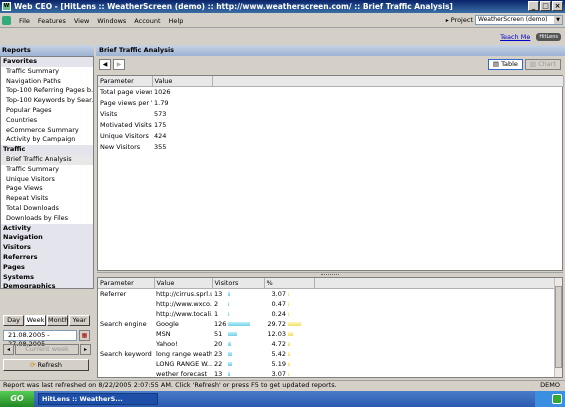  Describe the element at coordinates (327, 304) in the screenshot. I see `table-row: http://www.wxco... 2 0.47` at that location.